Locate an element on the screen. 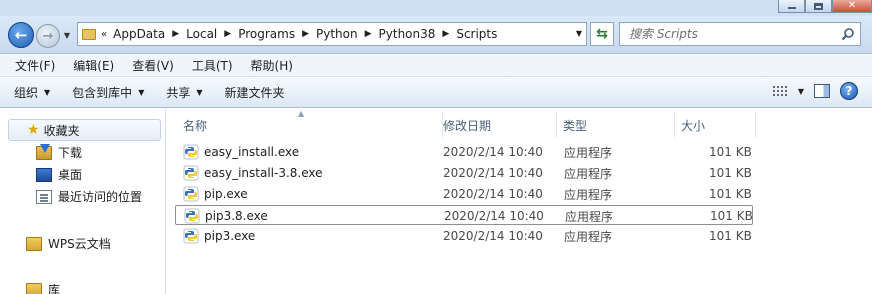 This screenshot has width=872, height=294. menu-help: 帮助(H) is located at coordinates (272, 65).